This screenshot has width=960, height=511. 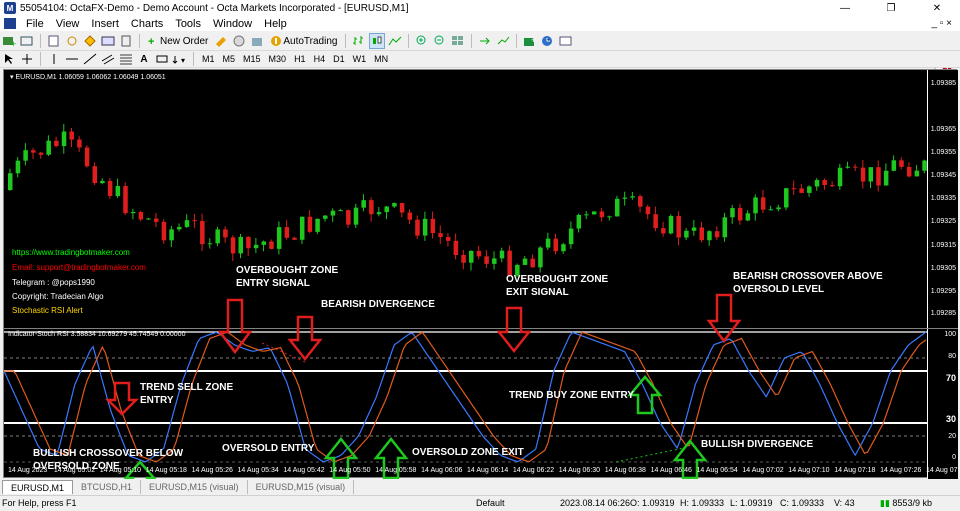 What do you see at coordinates (275, 24) in the screenshot?
I see `menu-help: Help` at bounding box center [275, 24].